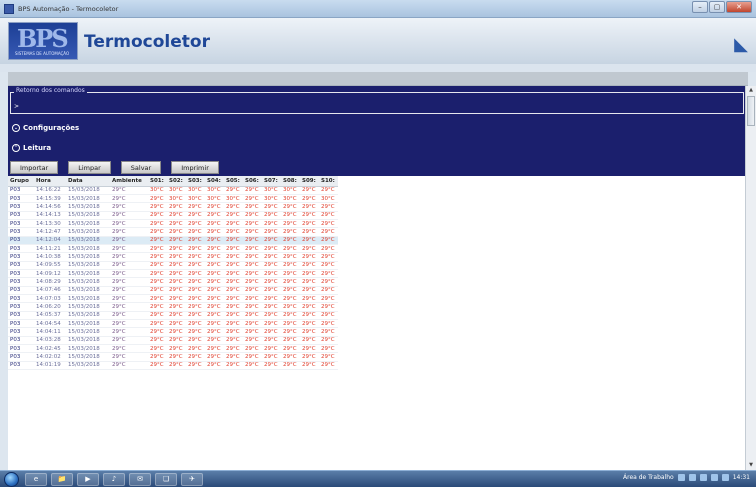  I want to click on column-header: S06:, so click(252, 181).